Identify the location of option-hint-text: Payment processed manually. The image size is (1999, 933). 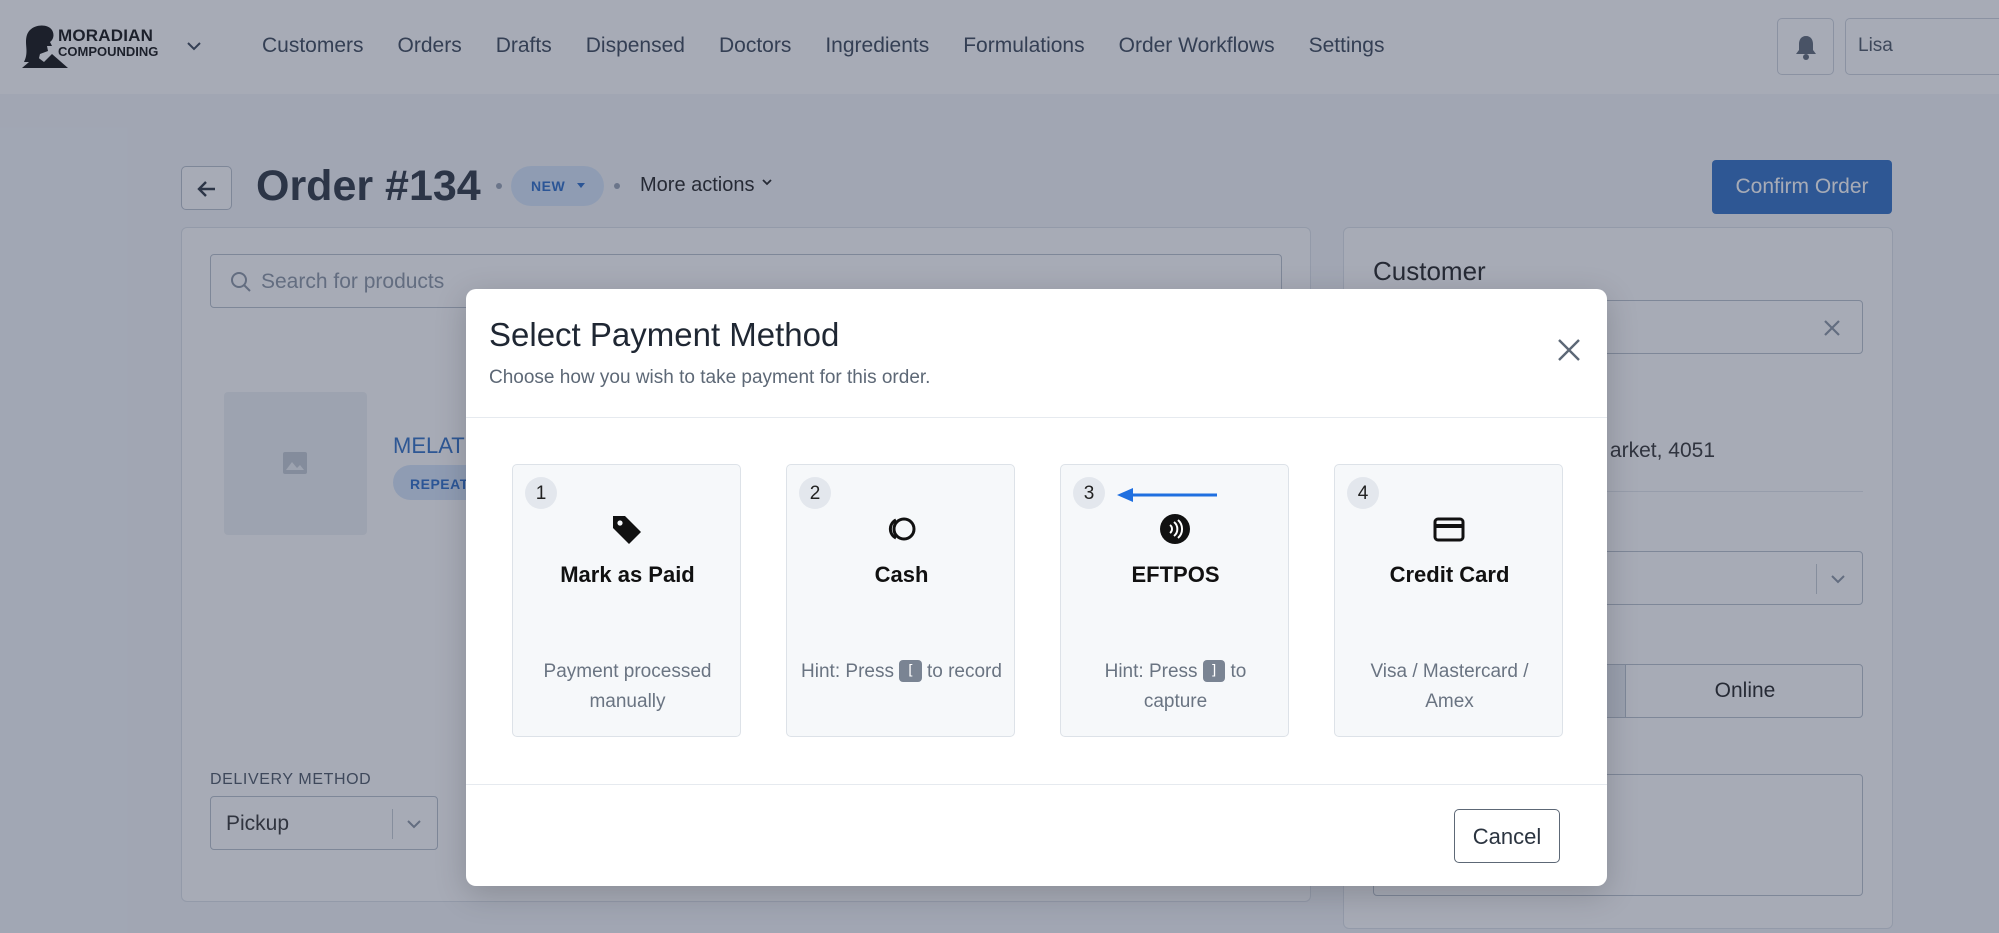
(627, 686).